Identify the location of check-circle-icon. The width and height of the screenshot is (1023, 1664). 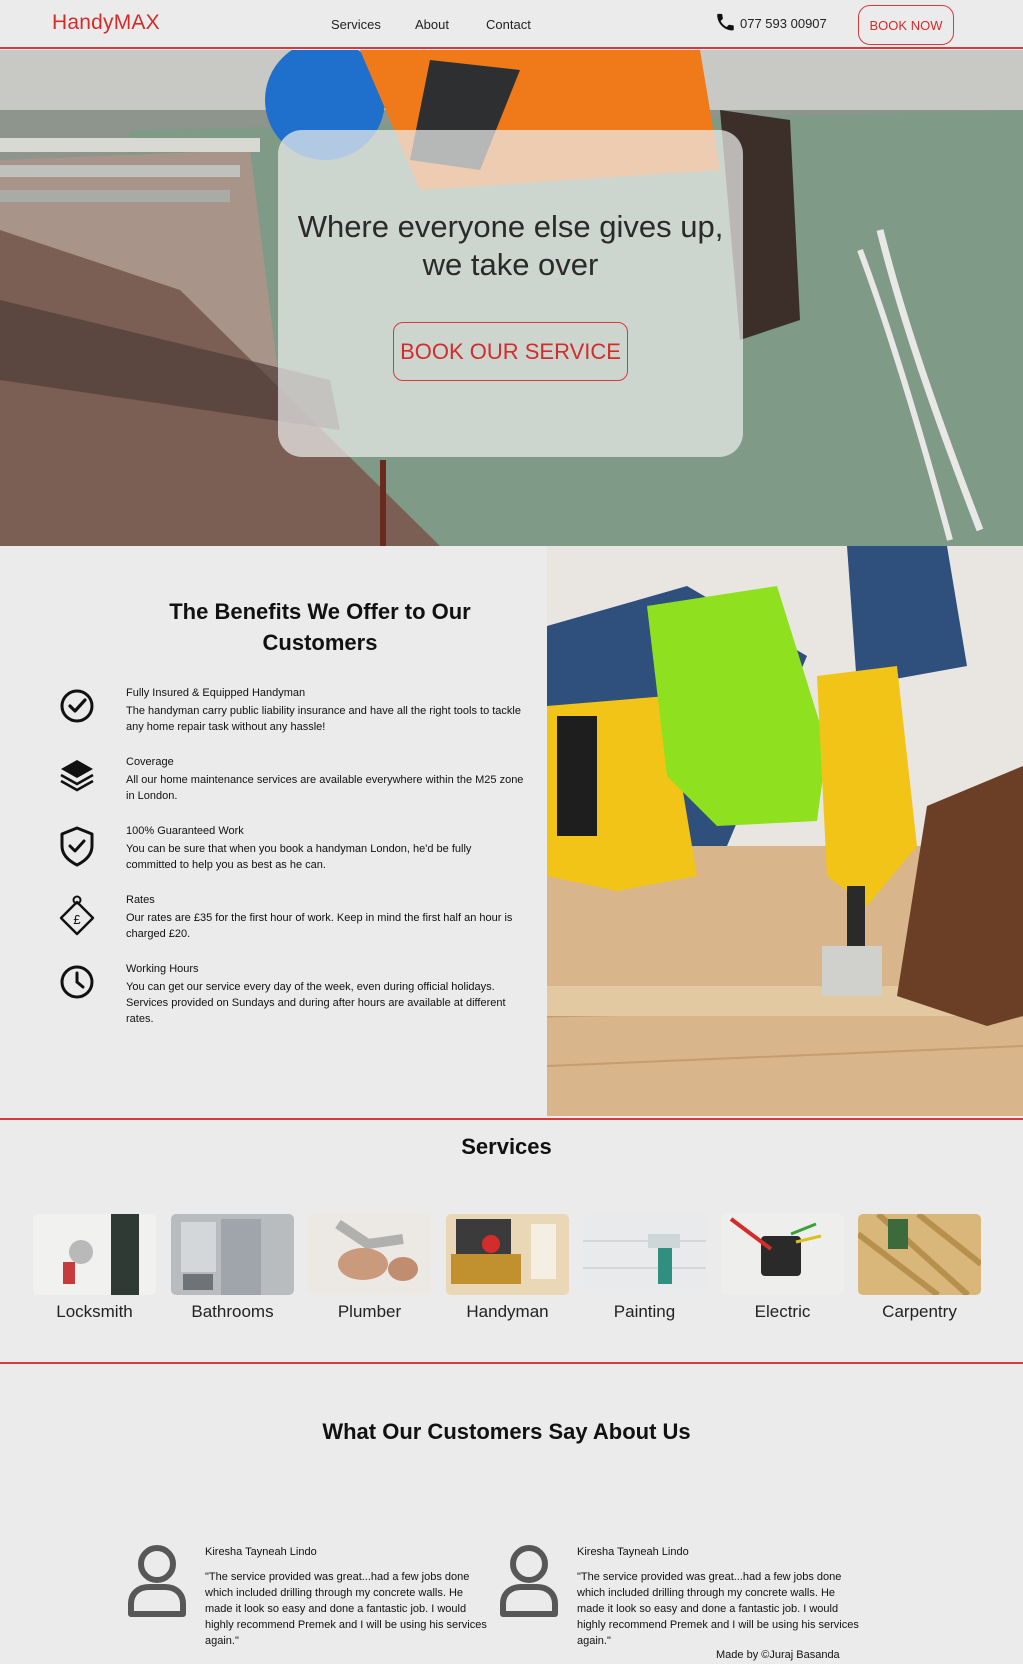
(77, 708).